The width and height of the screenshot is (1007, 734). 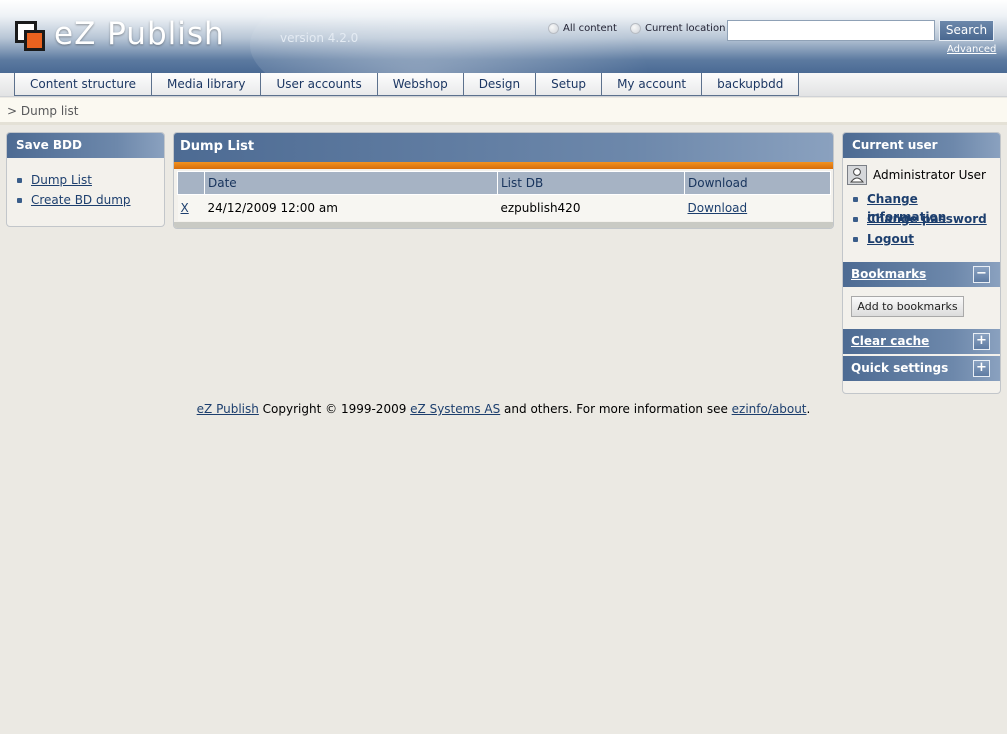 What do you see at coordinates (351, 183) in the screenshot?
I see `column-header-date: Date` at bounding box center [351, 183].